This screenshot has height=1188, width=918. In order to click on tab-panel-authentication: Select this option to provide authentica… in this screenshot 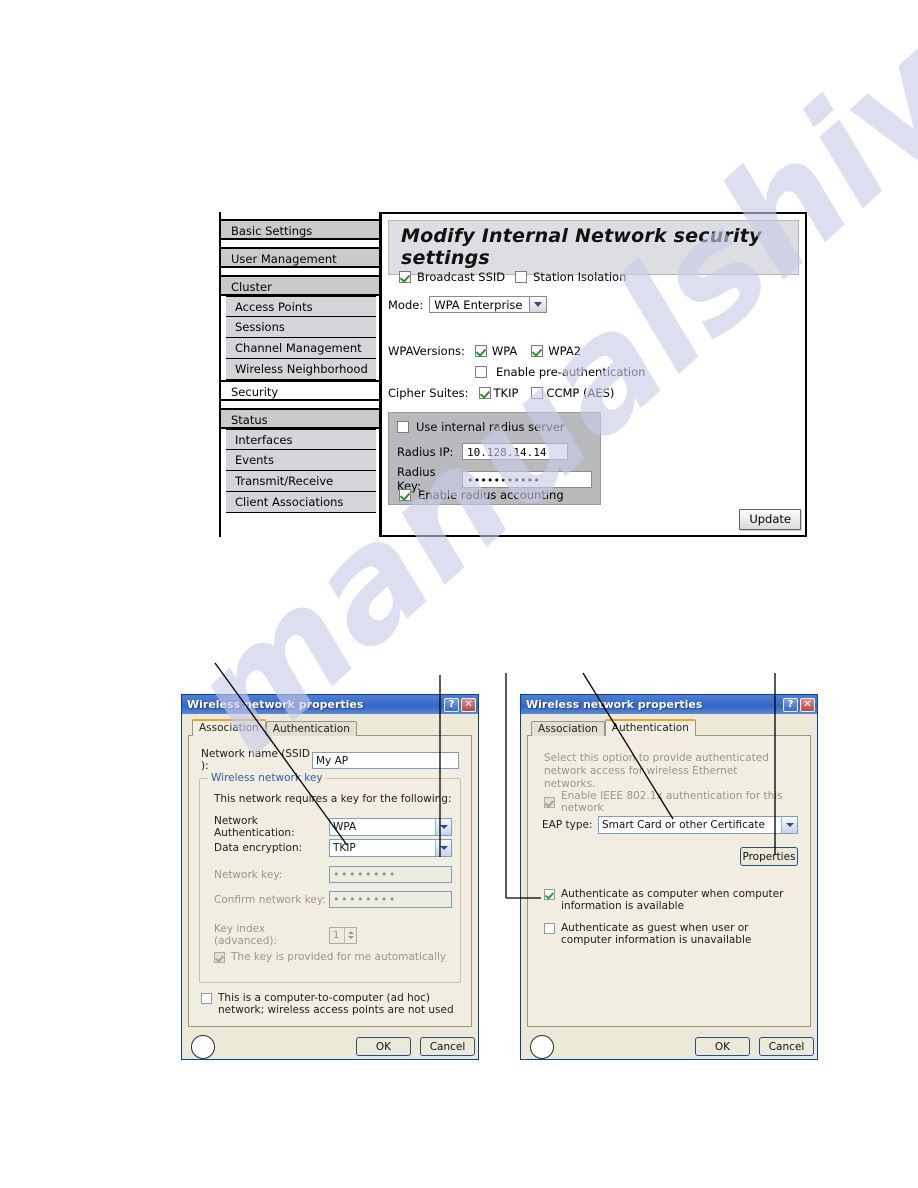, I will do `click(669, 881)`.